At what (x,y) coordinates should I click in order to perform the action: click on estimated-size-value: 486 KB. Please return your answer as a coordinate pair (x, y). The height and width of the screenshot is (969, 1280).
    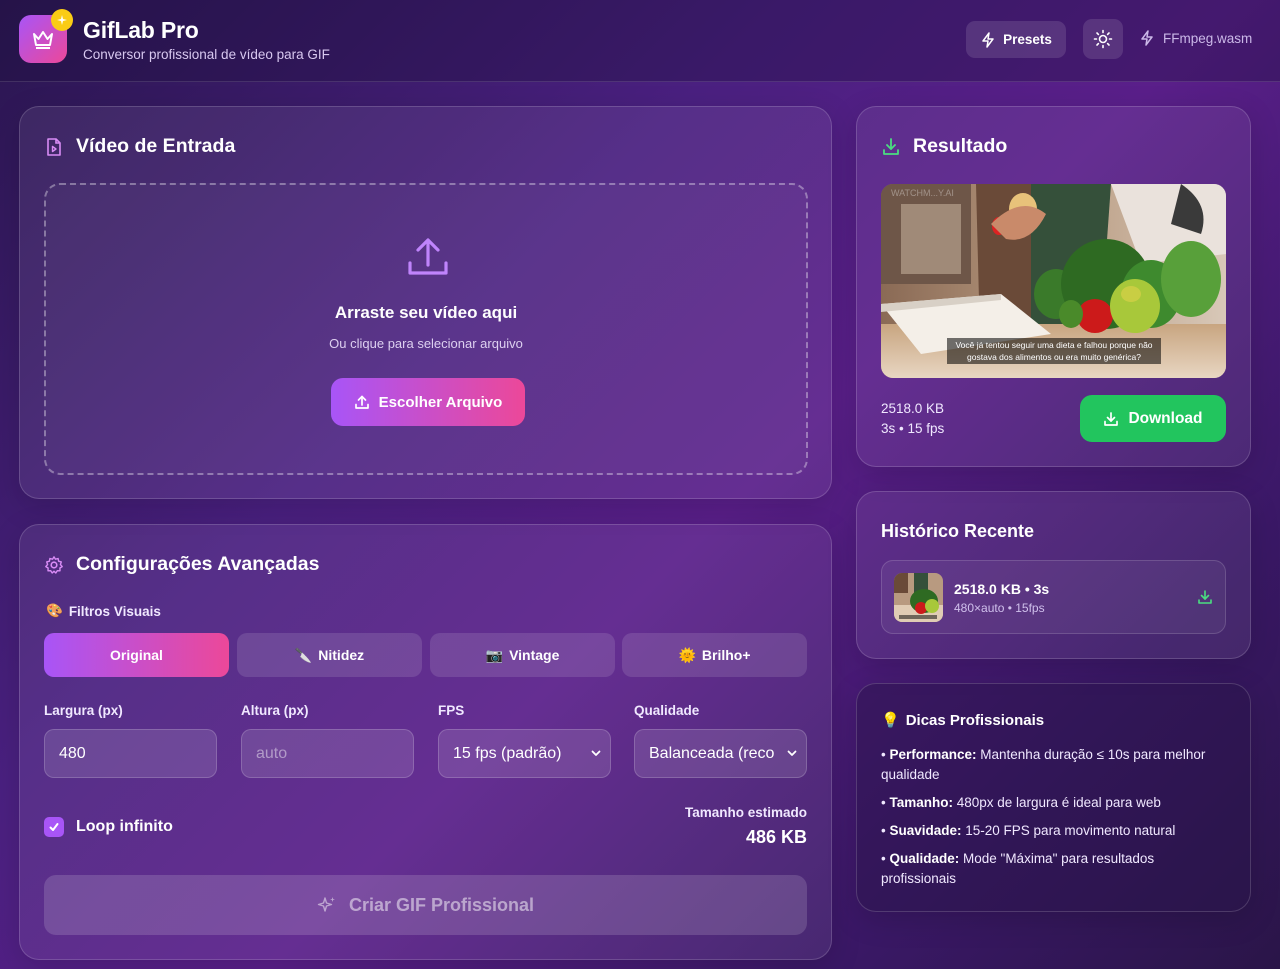
    Looking at the image, I should click on (776, 837).